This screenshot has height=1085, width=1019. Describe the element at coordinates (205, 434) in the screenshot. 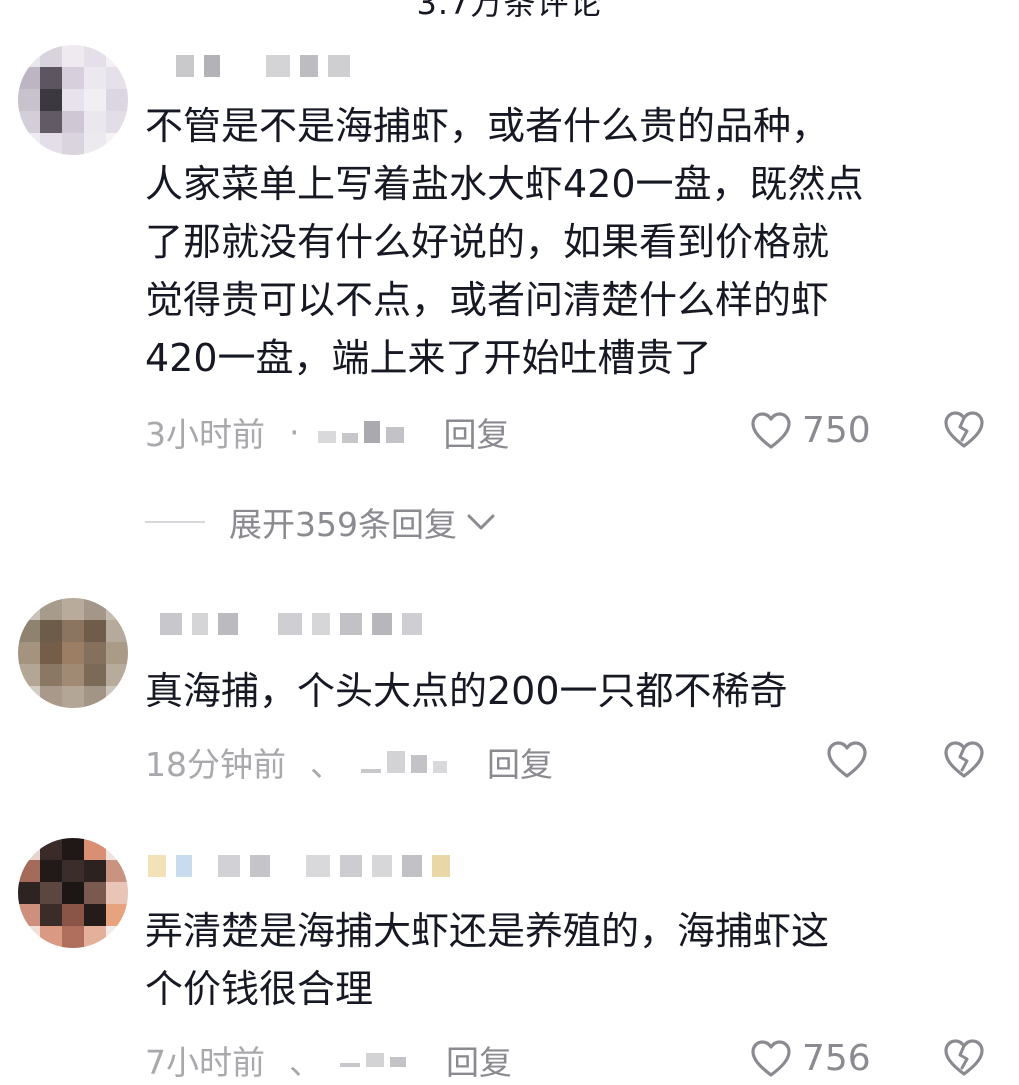

I see `timestamp: 3小时前` at that location.